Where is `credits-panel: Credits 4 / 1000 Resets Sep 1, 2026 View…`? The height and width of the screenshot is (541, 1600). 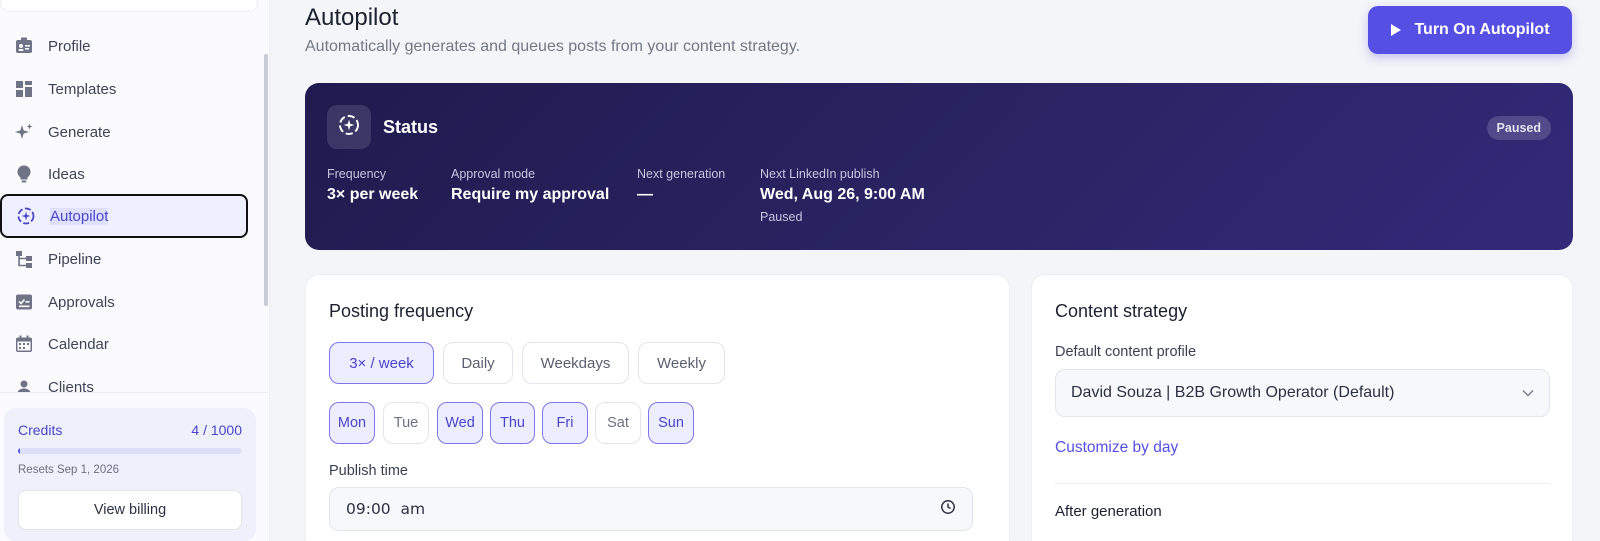 credits-panel: Credits 4 / 1000 Resets Sep 1, 2026 View… is located at coordinates (130, 474).